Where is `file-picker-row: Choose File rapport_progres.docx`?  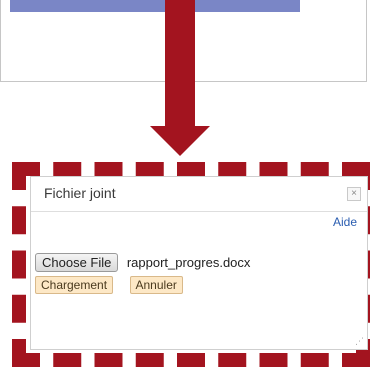
file-picker-row: Choose File rapport_progres.docx is located at coordinates (142, 262).